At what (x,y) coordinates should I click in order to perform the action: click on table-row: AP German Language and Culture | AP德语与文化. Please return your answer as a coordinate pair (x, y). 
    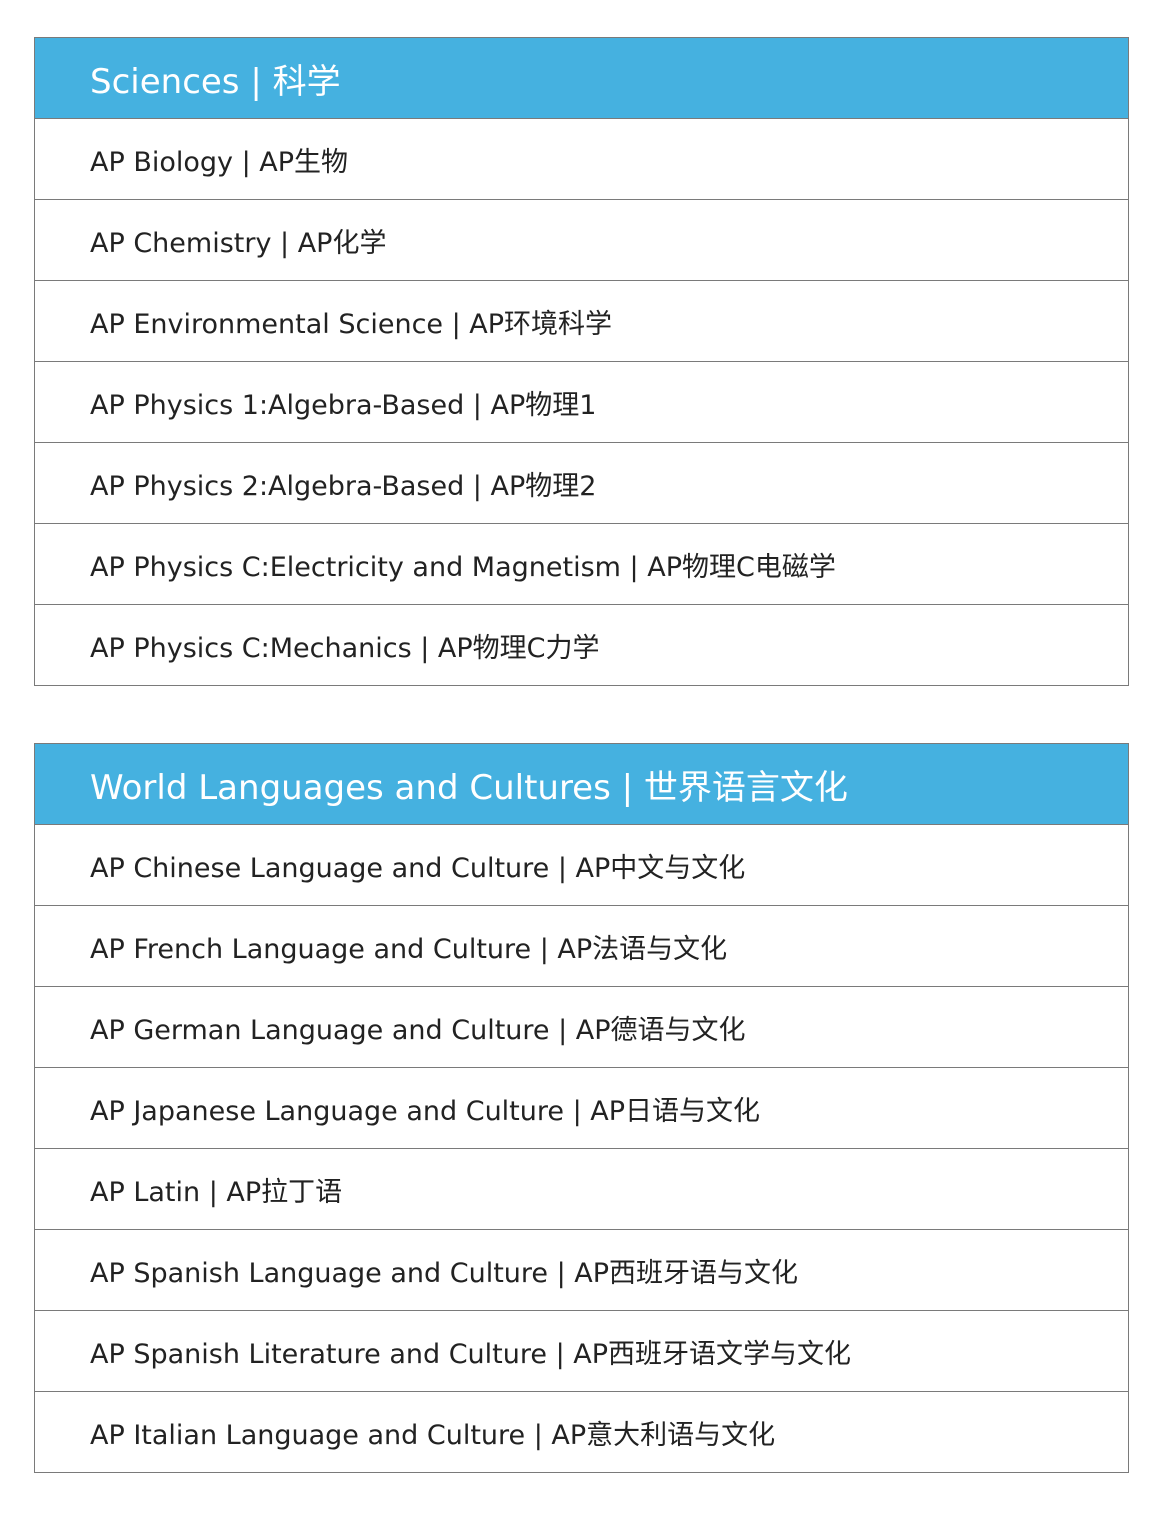
    Looking at the image, I should click on (581, 1027).